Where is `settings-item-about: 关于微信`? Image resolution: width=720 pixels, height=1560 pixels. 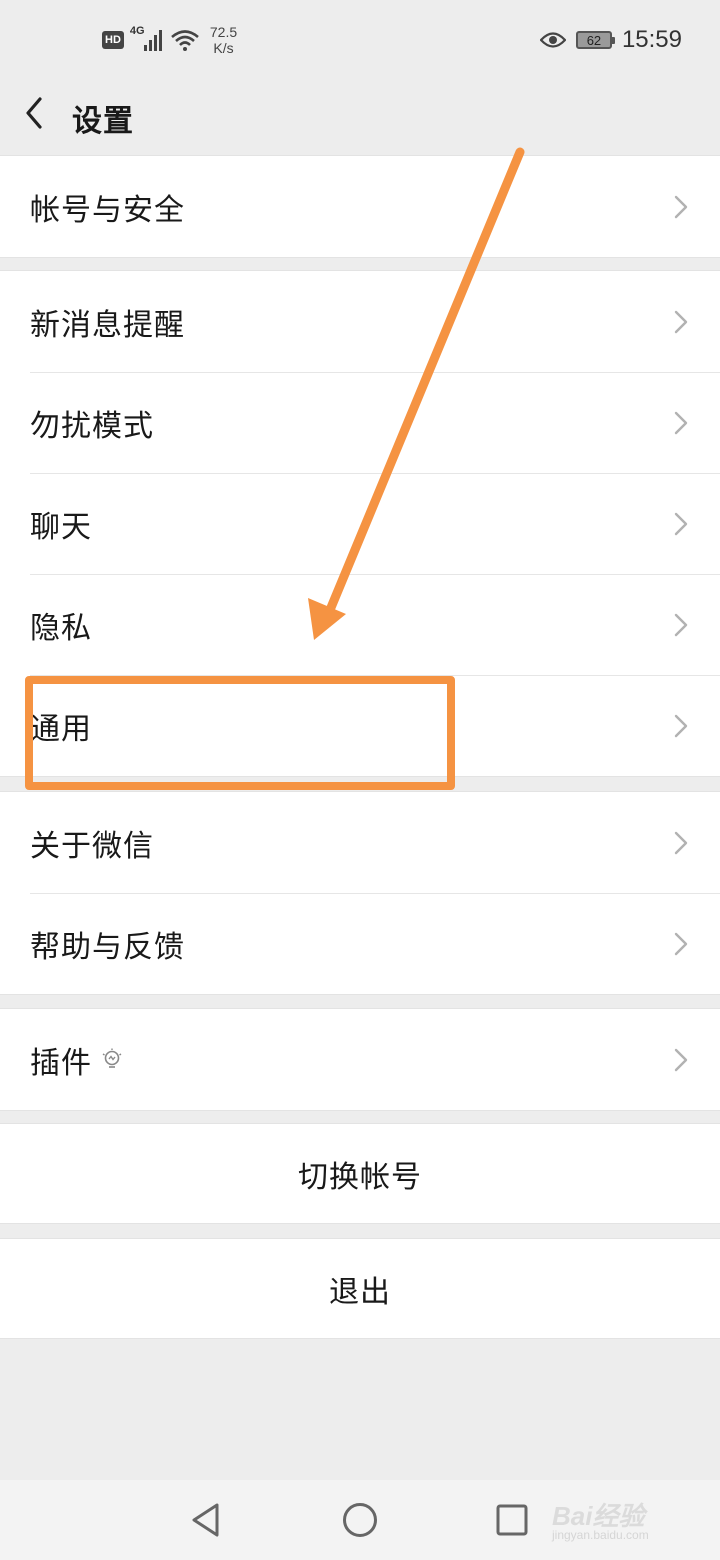 settings-item-about: 关于微信 is located at coordinates (360, 842).